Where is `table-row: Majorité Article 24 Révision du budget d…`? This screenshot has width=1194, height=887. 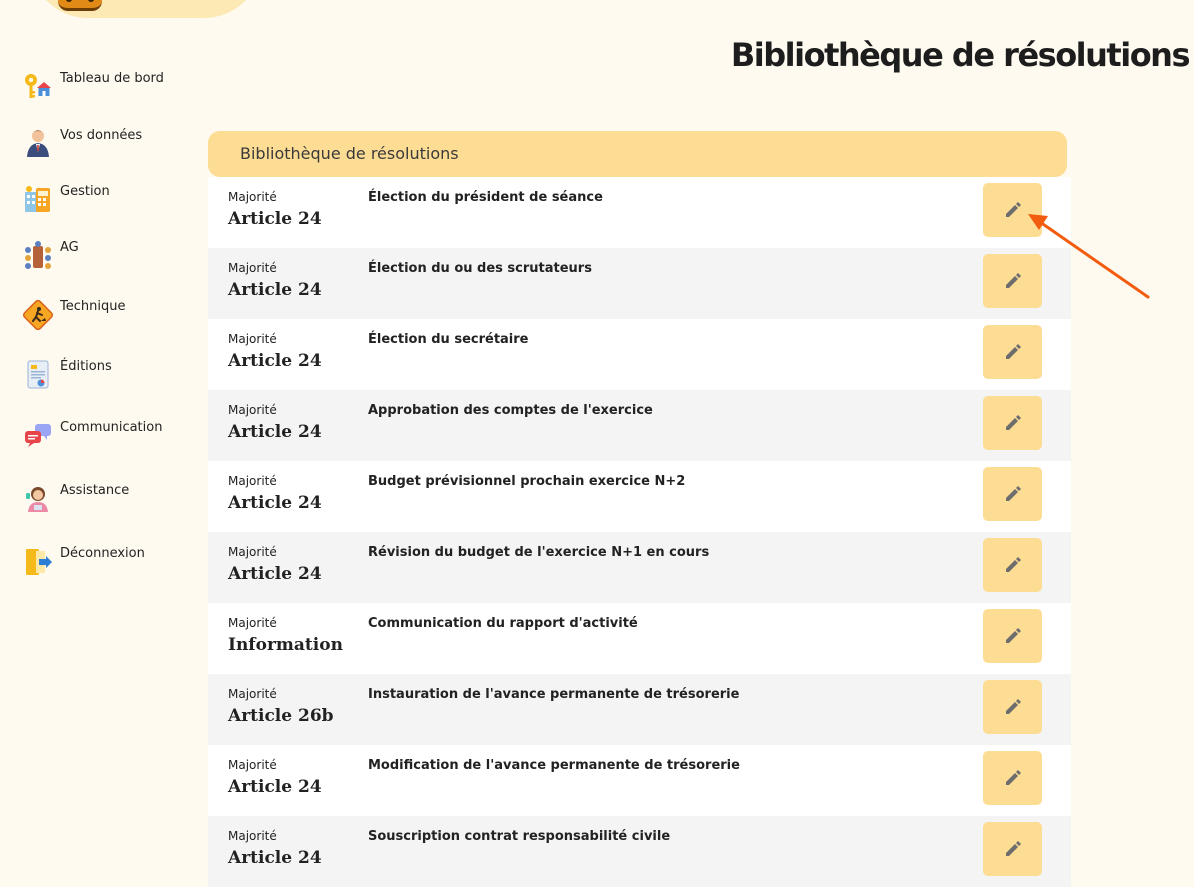 table-row: Majorité Article 24 Révision du budget d… is located at coordinates (639, 567).